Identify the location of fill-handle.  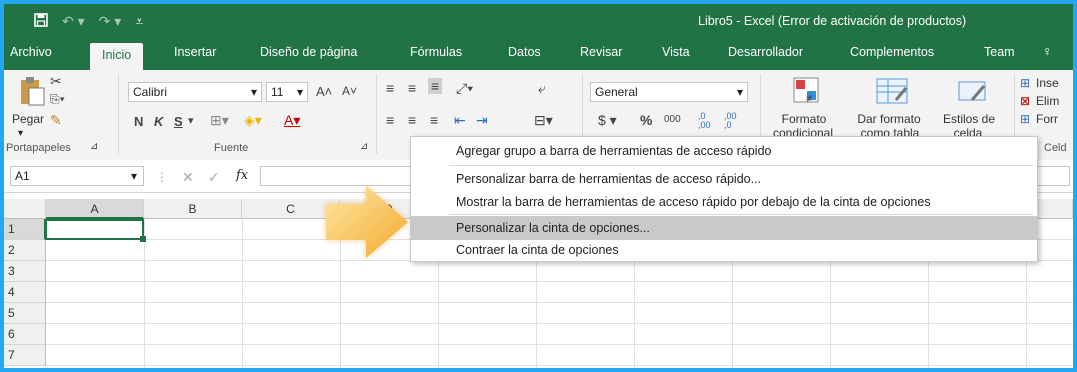
(143, 239).